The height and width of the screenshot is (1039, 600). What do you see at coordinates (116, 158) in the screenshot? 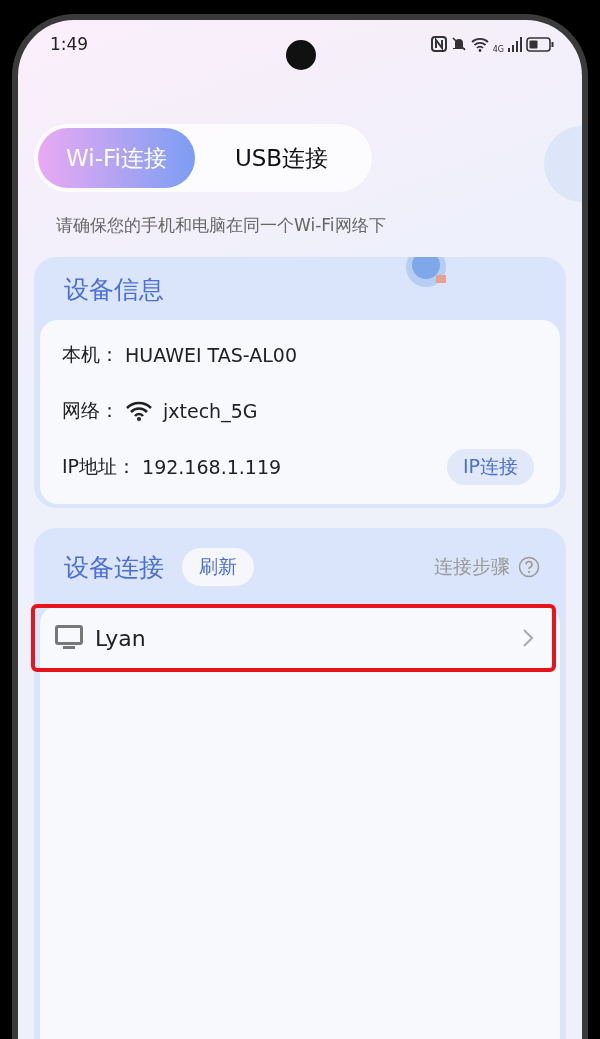
I see `connection-tab: Wi-Fi连接` at bounding box center [116, 158].